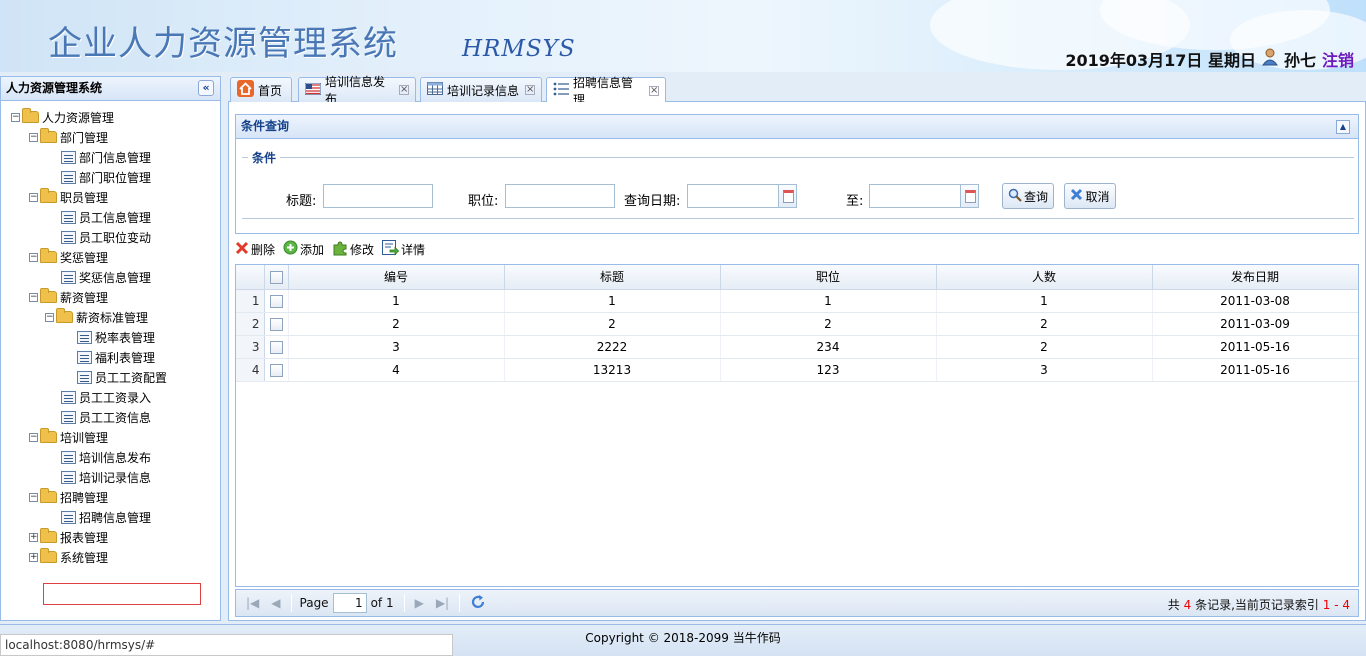 Image resolution: width=1366 pixels, height=656 pixels. I want to click on table-row: 3 3 2222 234 2 2011-05-16, so click(797, 347).